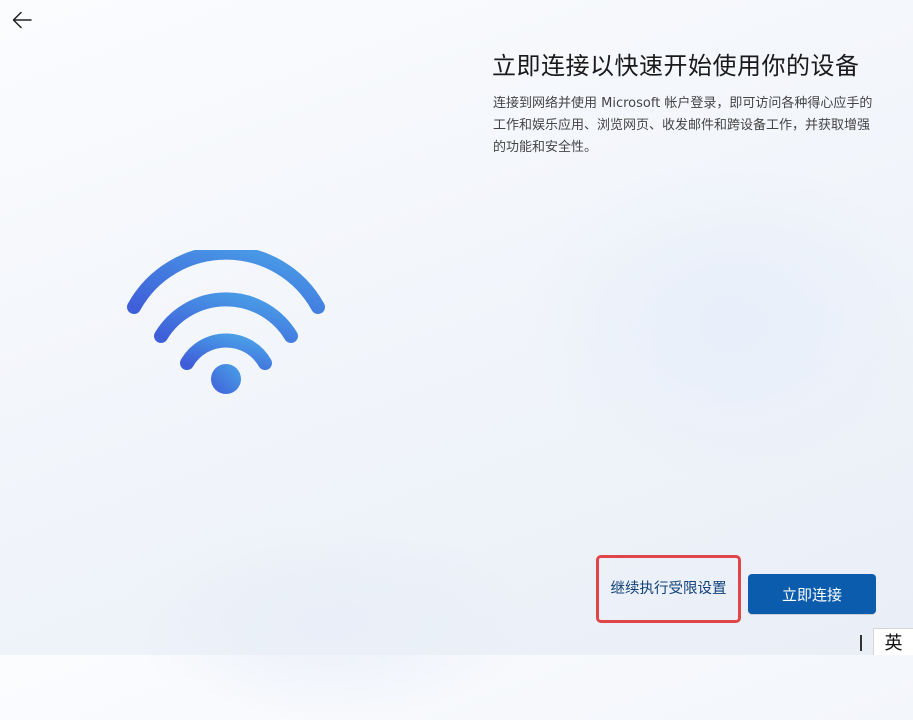 This screenshot has height=720, width=913. I want to click on connect-now-button: 立即连接, so click(812, 594).